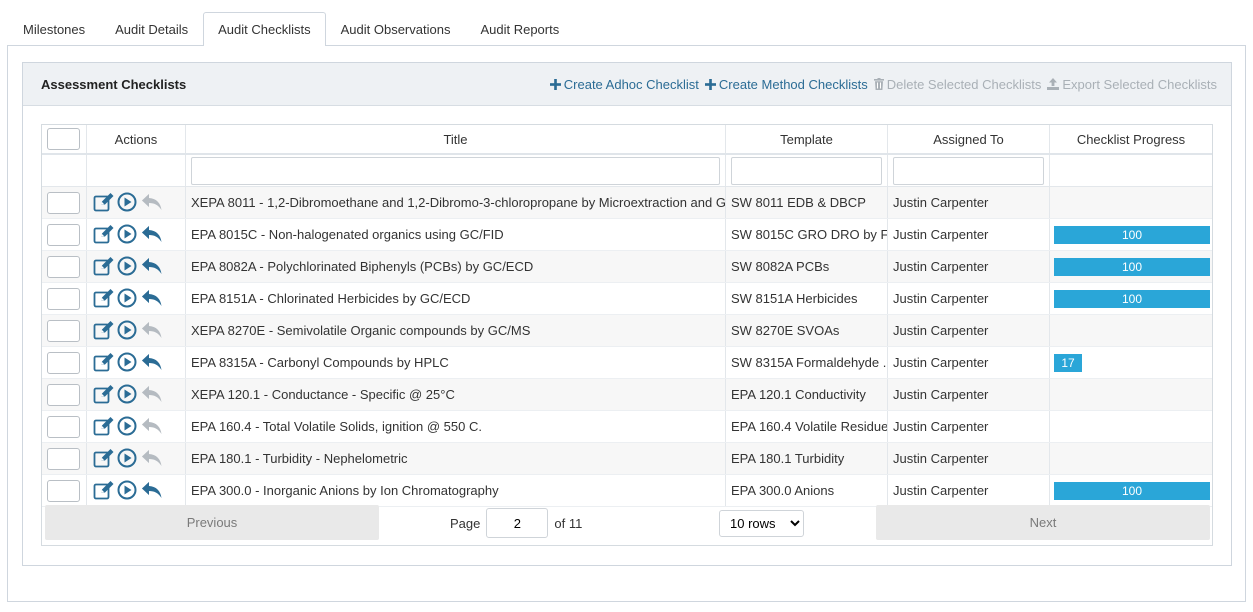 This screenshot has width=1253, height=612. Describe the element at coordinates (456, 139) in the screenshot. I see `header-title: Title` at that location.